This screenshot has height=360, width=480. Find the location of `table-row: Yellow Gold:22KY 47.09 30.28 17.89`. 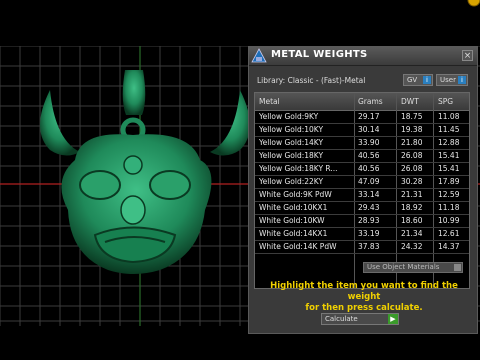

table-row: Yellow Gold:22KY 47.09 30.28 17.89 is located at coordinates (362, 182).